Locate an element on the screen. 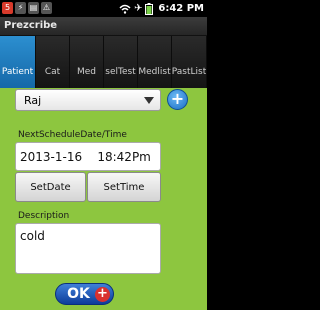 This screenshot has height=310, width=320. status-icons-left: 5 ⚡ ▤ ⚠ is located at coordinates (27, 8).